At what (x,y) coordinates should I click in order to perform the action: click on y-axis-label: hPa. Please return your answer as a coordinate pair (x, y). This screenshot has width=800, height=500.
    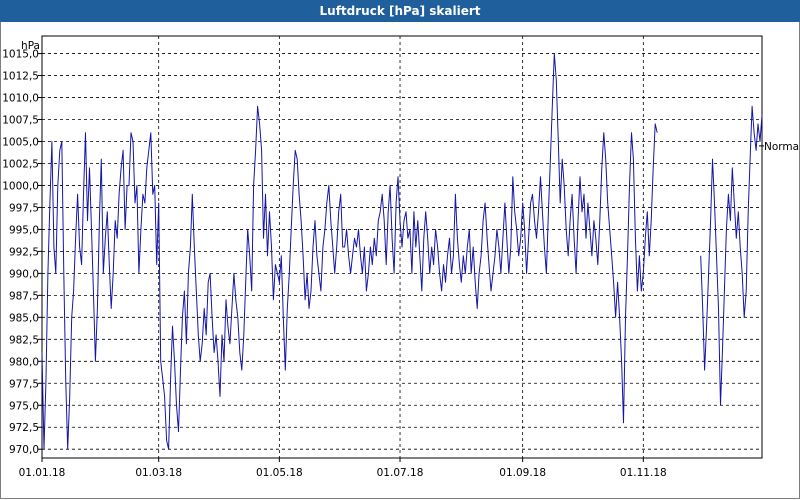
    Looking at the image, I should click on (30, 46).